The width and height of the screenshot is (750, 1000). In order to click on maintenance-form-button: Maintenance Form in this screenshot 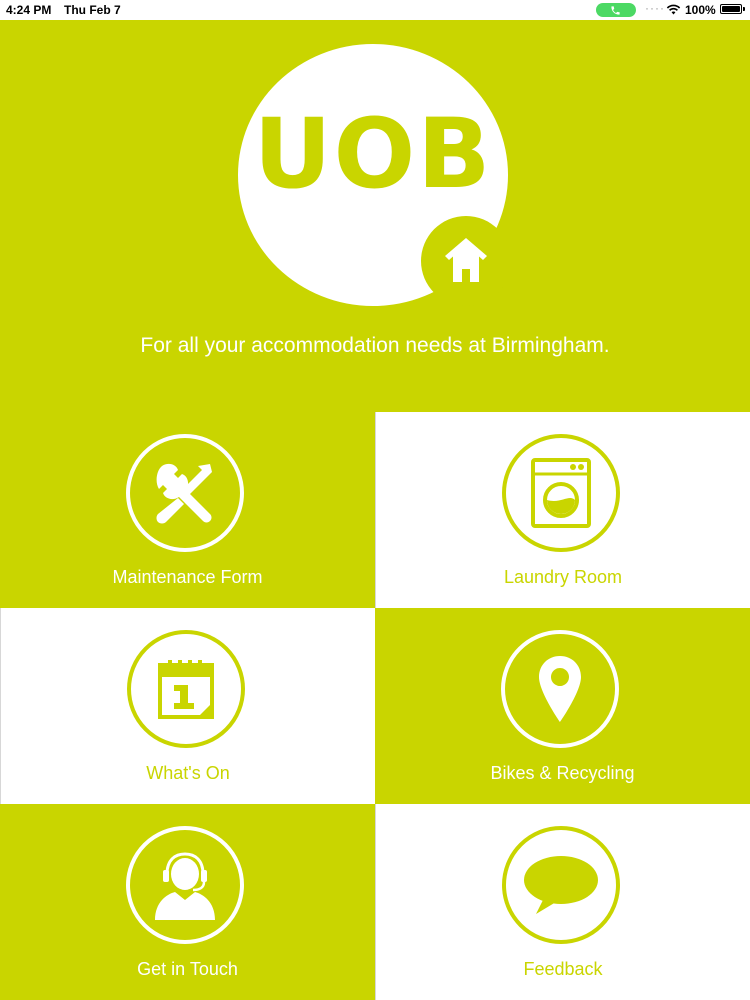, I will do `click(187, 510)`.